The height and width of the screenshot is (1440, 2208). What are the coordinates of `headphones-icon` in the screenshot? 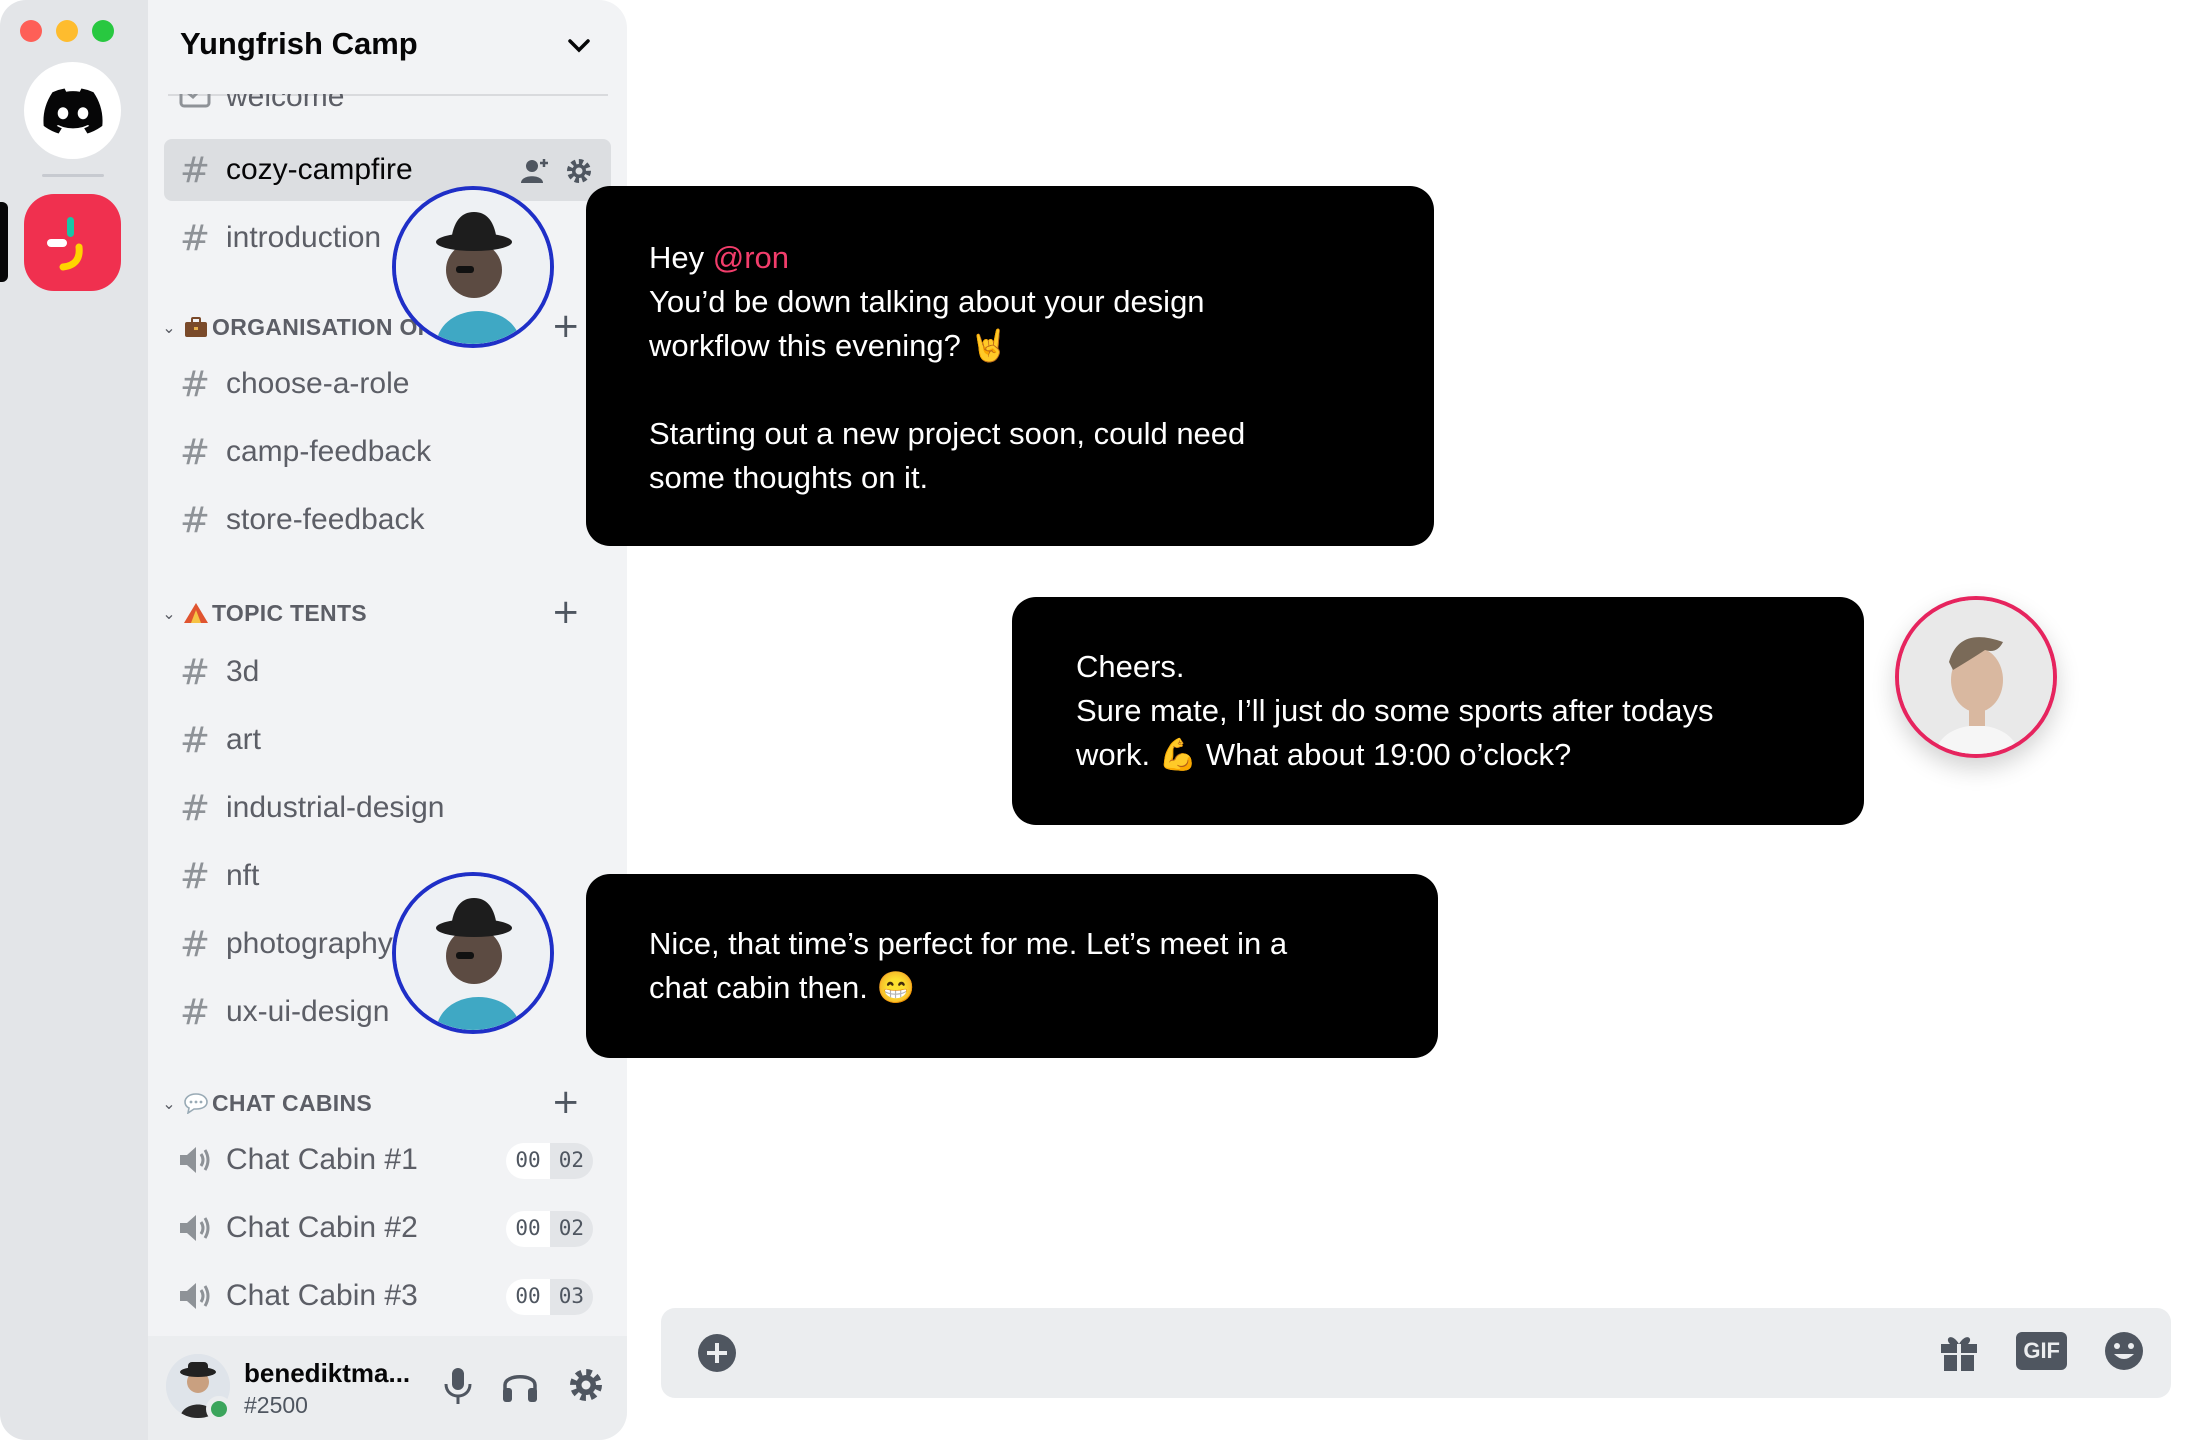 It's located at (520, 1385).